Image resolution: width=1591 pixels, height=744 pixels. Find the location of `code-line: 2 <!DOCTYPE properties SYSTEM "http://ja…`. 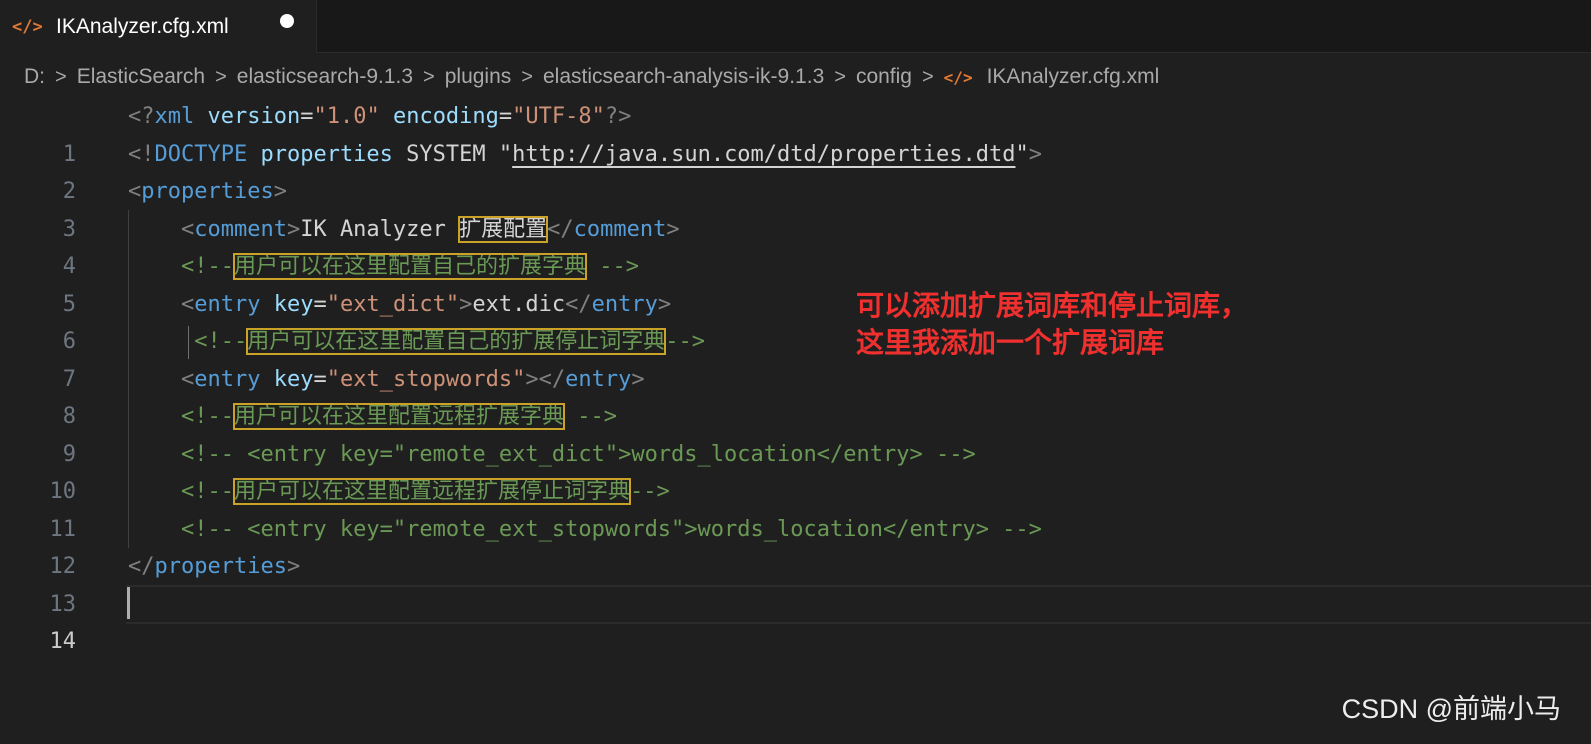

code-line: 2 <!DOCTYPE properties SYSTEM "http://ja… is located at coordinates (795, 170).